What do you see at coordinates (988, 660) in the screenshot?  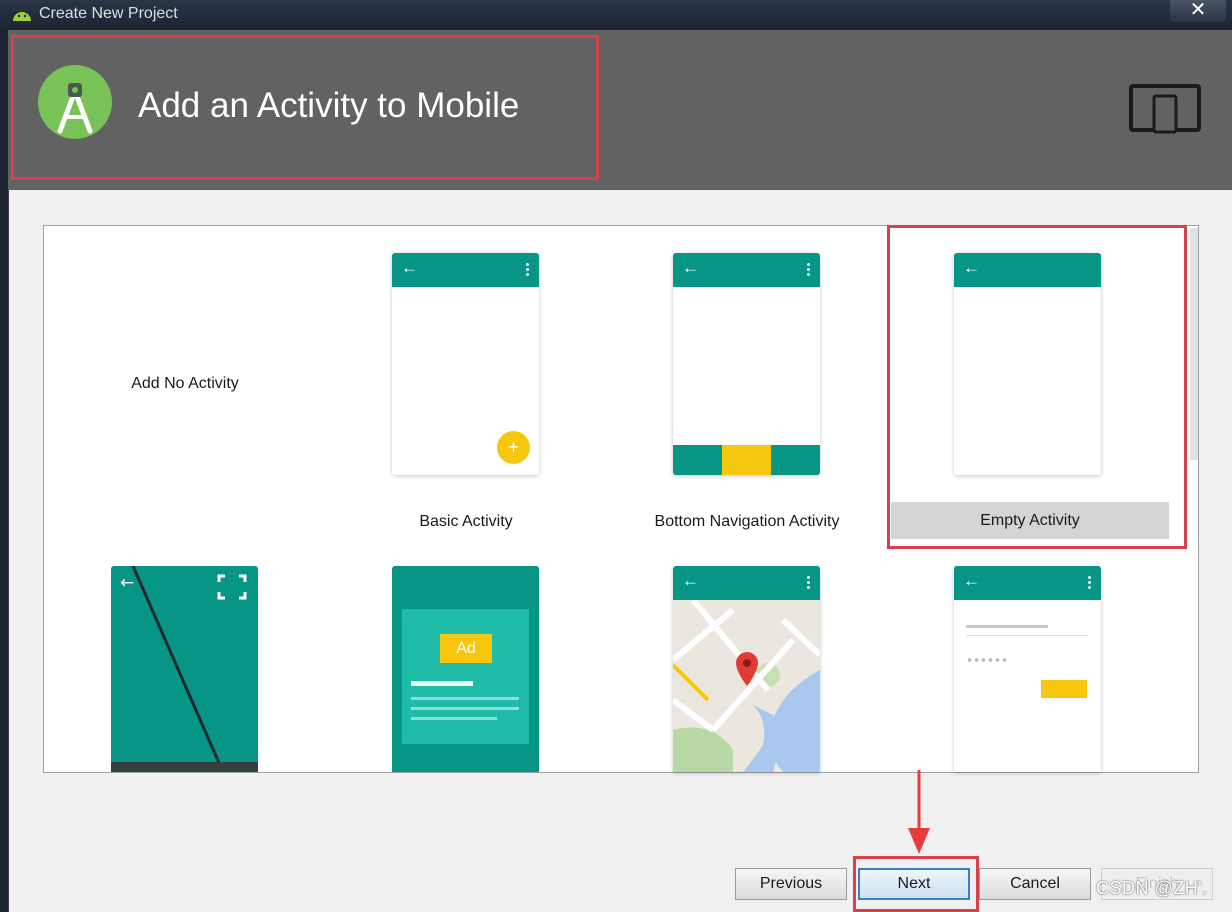 I see `password-dots` at bounding box center [988, 660].